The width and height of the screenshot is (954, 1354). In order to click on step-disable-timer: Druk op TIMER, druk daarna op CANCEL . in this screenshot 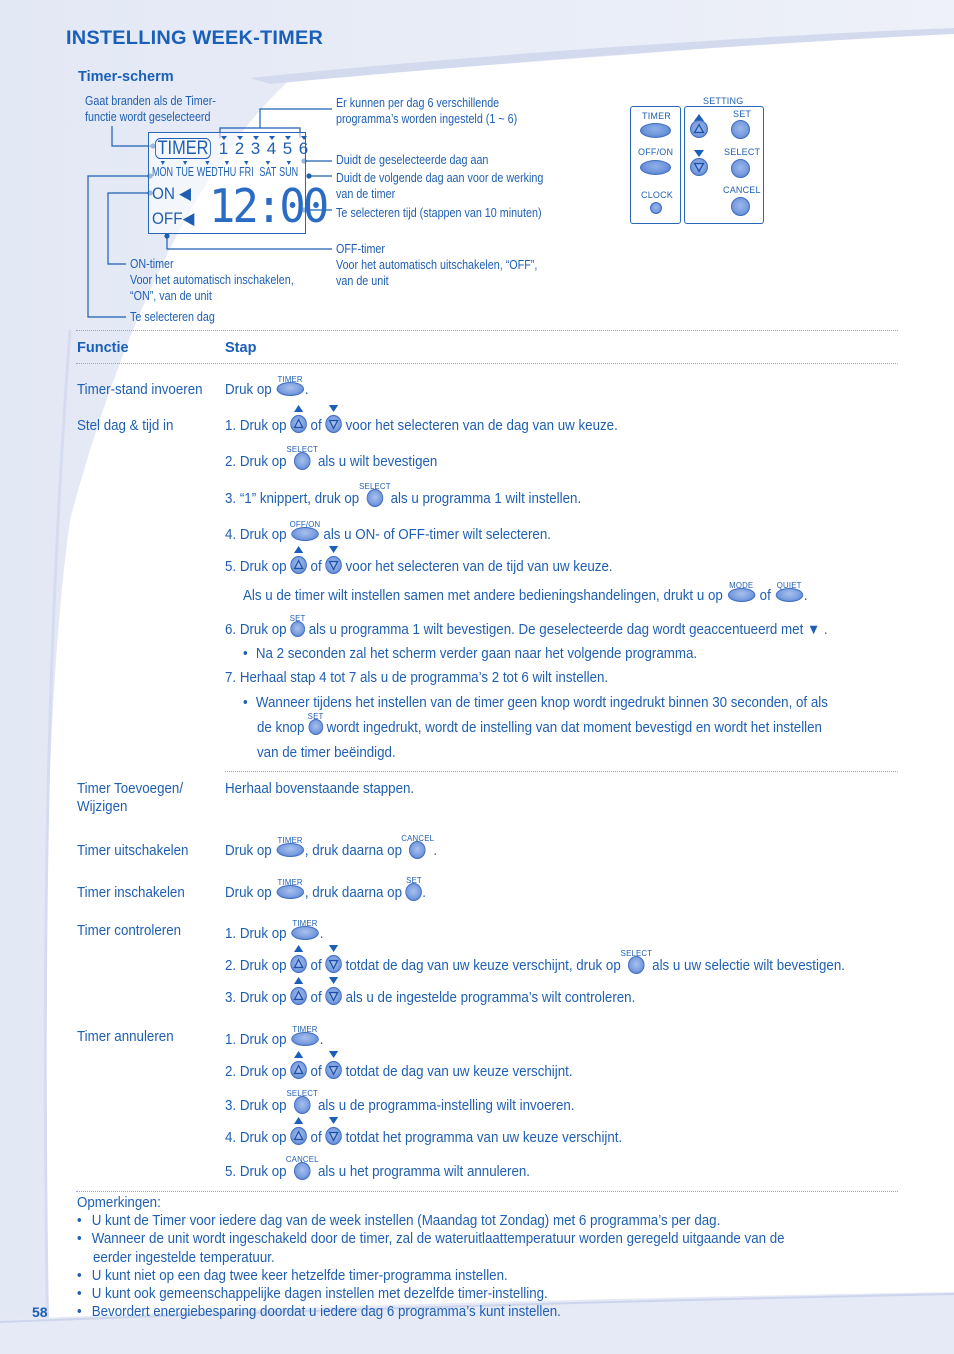, I will do `click(331, 846)`.